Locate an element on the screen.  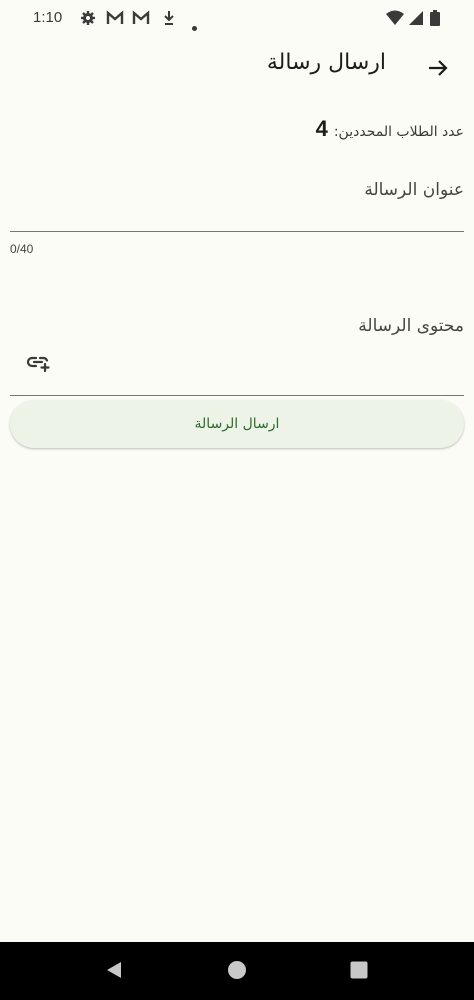
dot-icon is located at coordinates (194, 25).